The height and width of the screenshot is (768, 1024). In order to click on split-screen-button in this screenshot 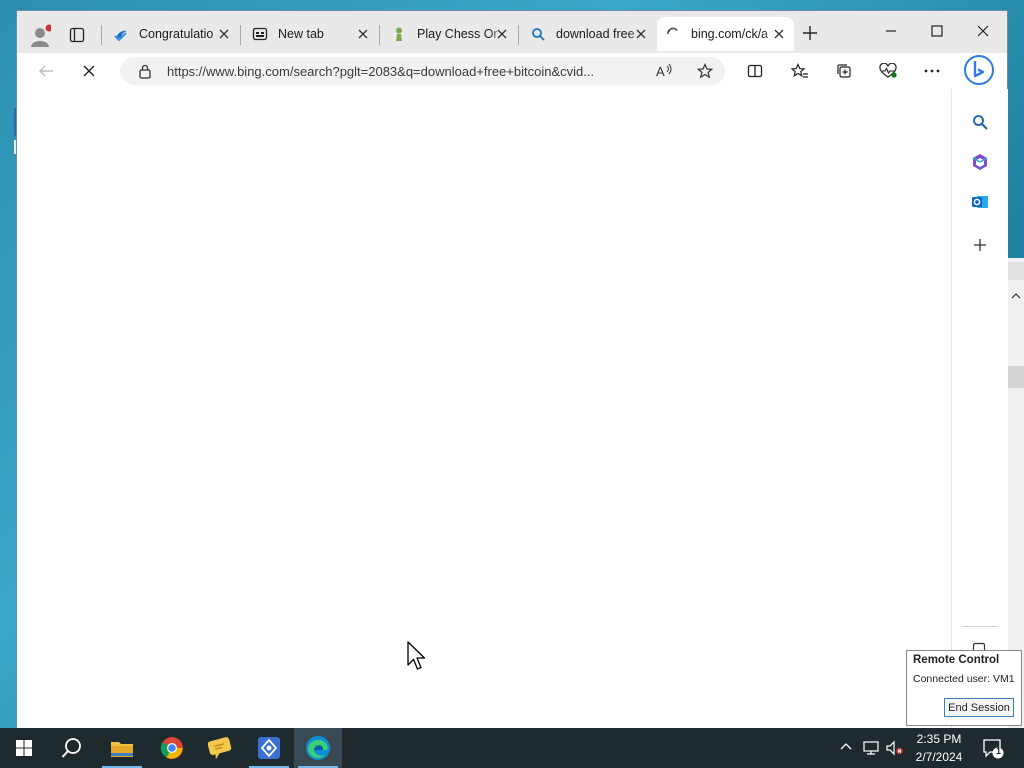, I will do `click(755, 71)`.